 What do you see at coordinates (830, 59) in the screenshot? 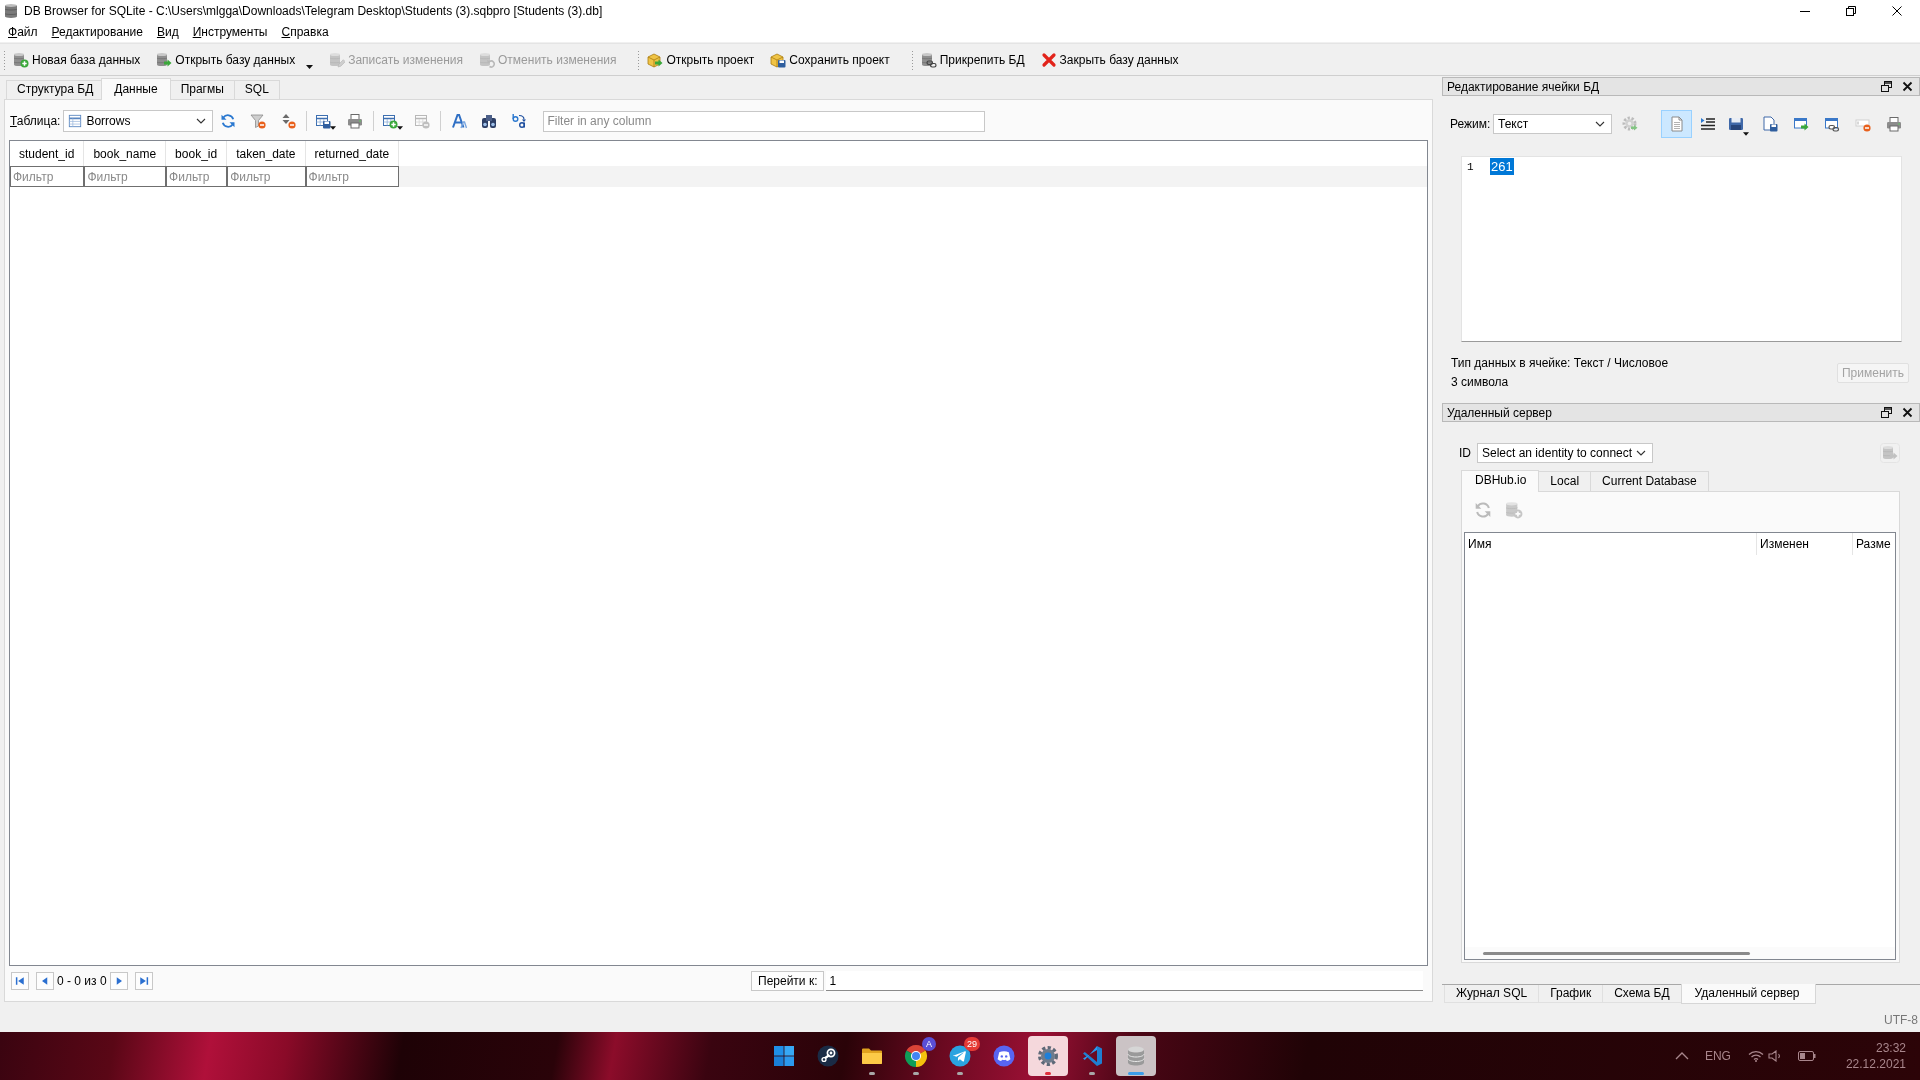
I see `toolbar-button: Сохранить проект` at bounding box center [830, 59].